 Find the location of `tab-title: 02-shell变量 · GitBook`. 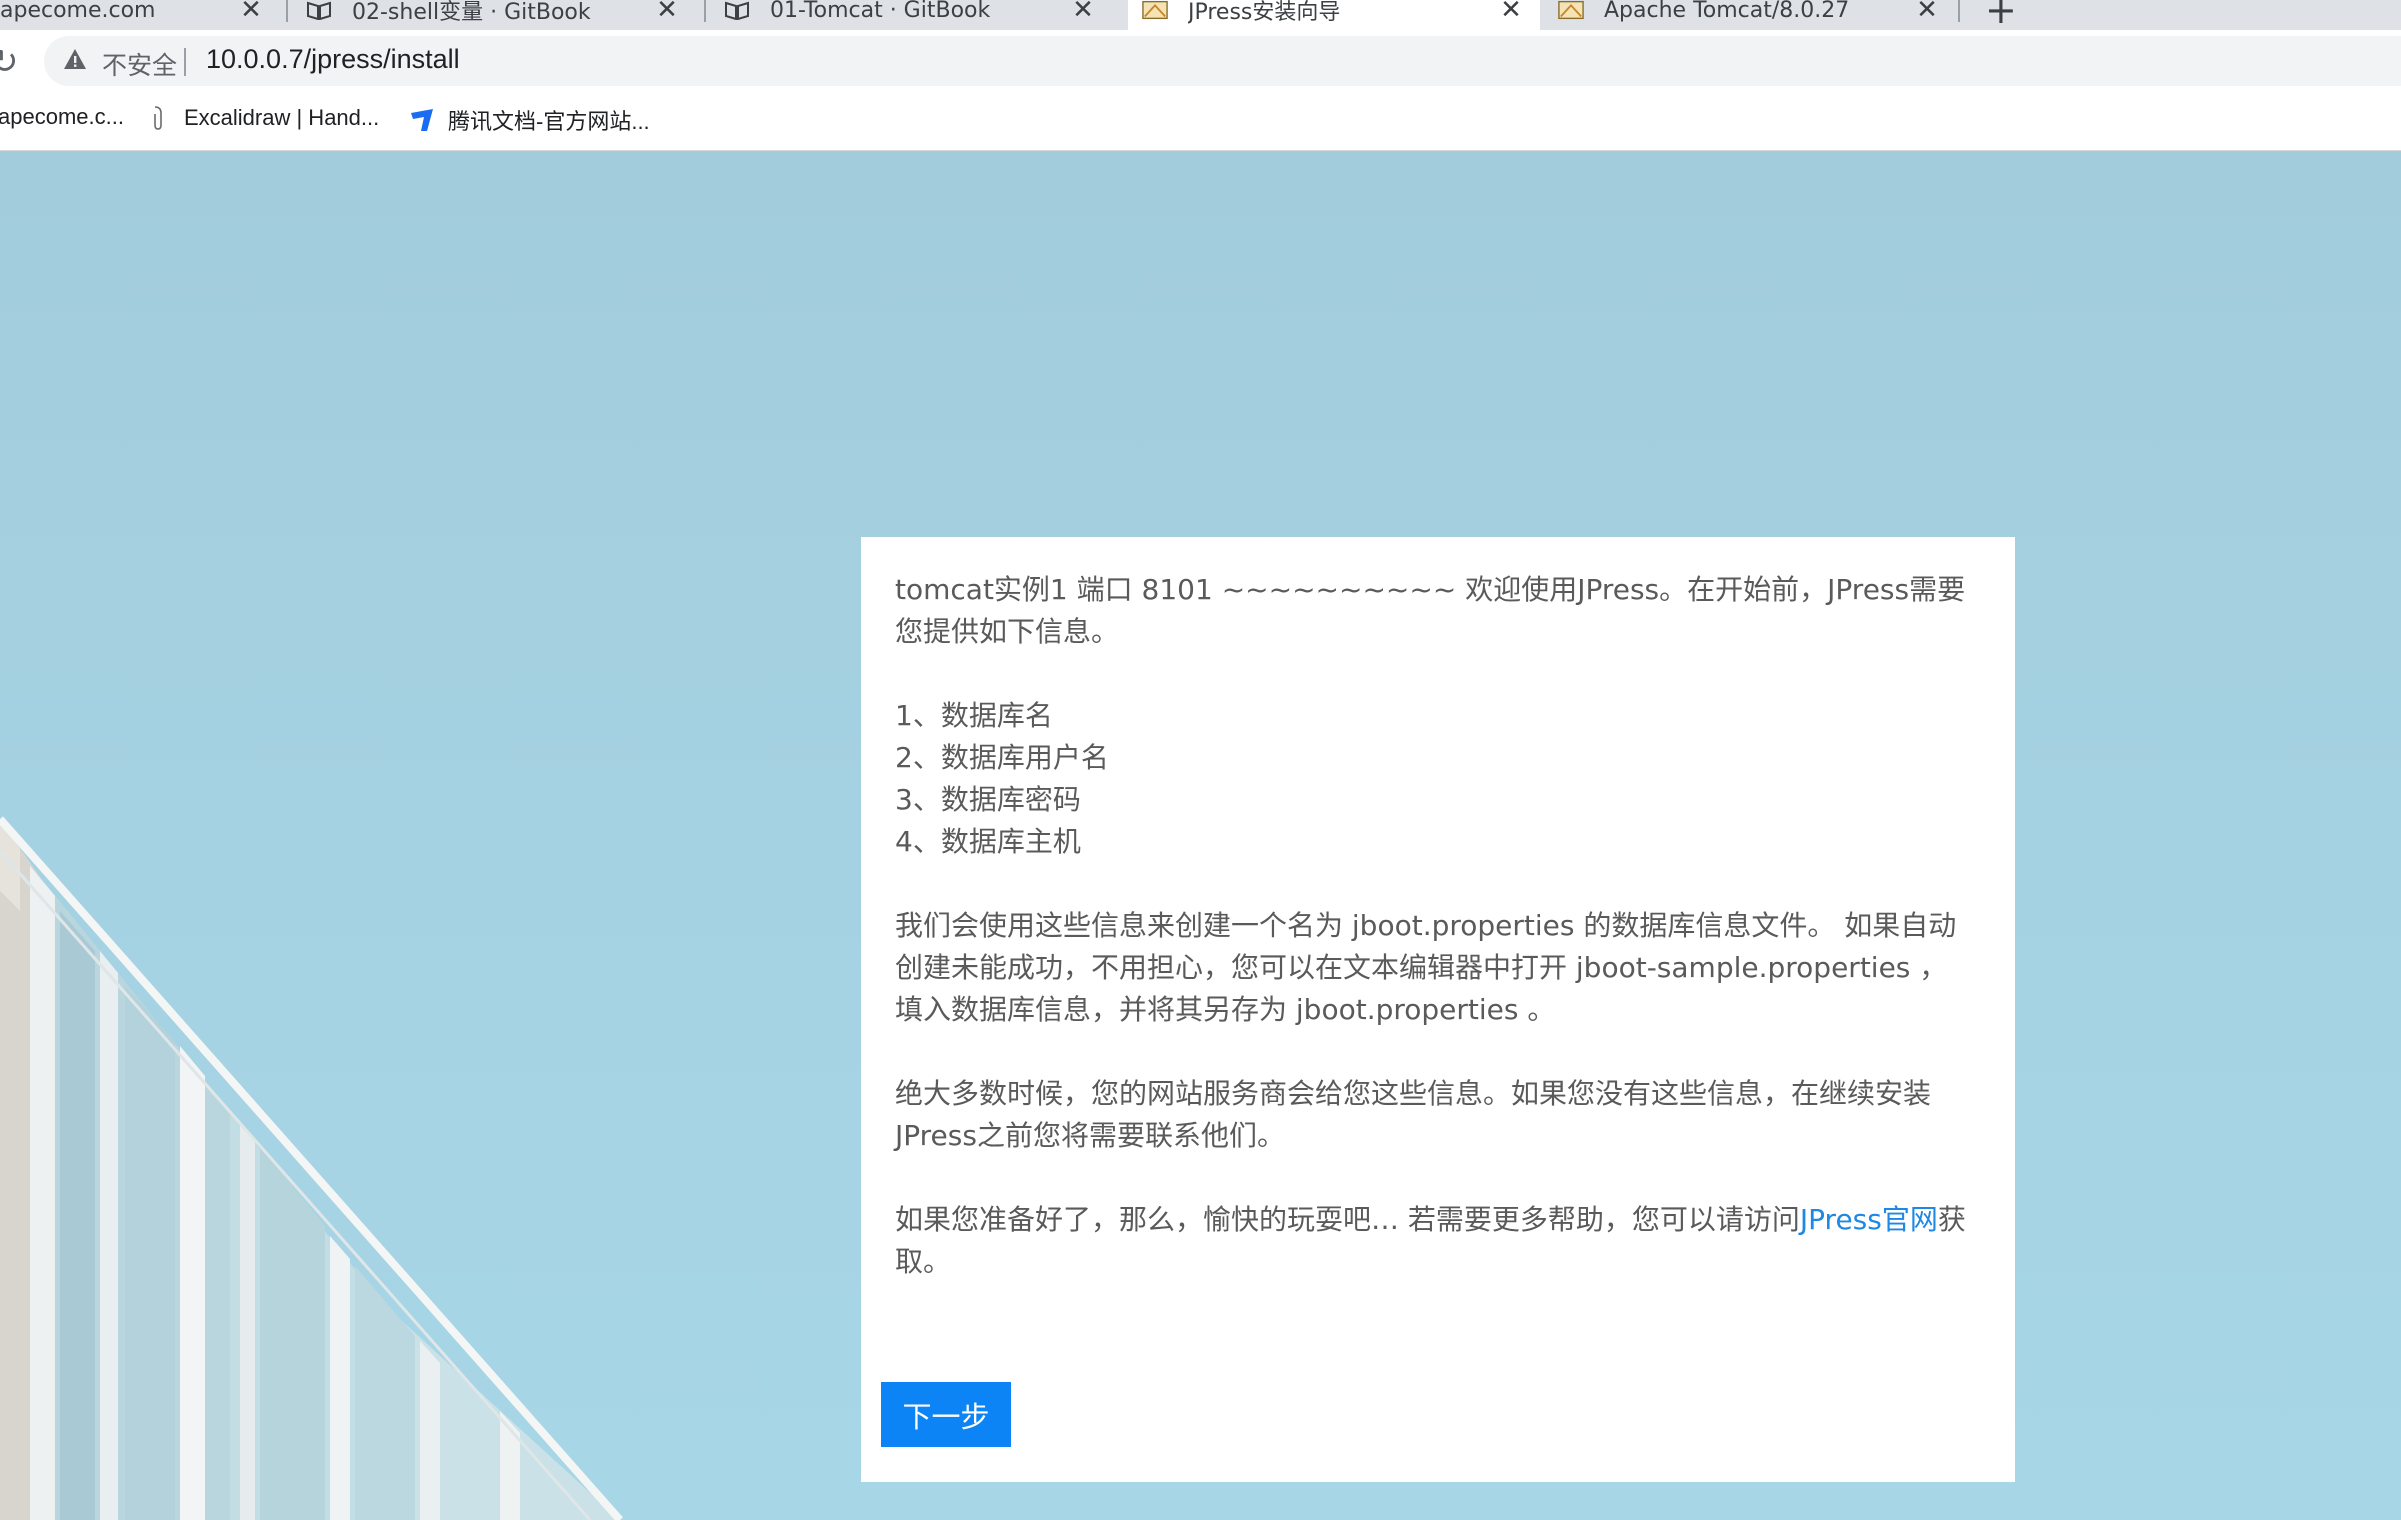

tab-title: 02-shell变量 · GitBook is located at coordinates (471, 12).